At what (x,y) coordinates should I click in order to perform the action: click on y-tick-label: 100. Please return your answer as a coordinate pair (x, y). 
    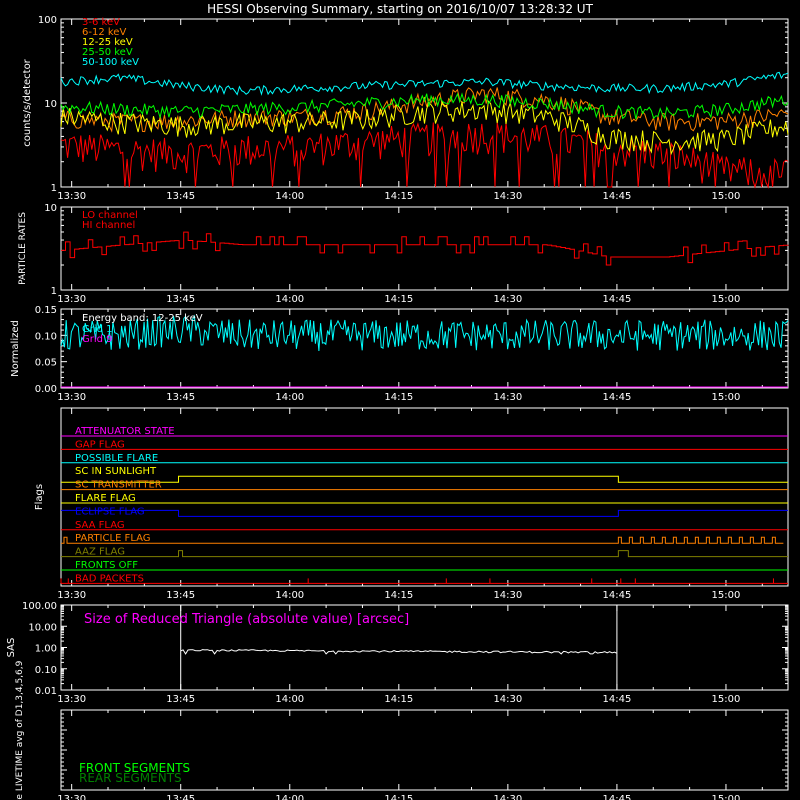
    Looking at the image, I should click on (47, 20).